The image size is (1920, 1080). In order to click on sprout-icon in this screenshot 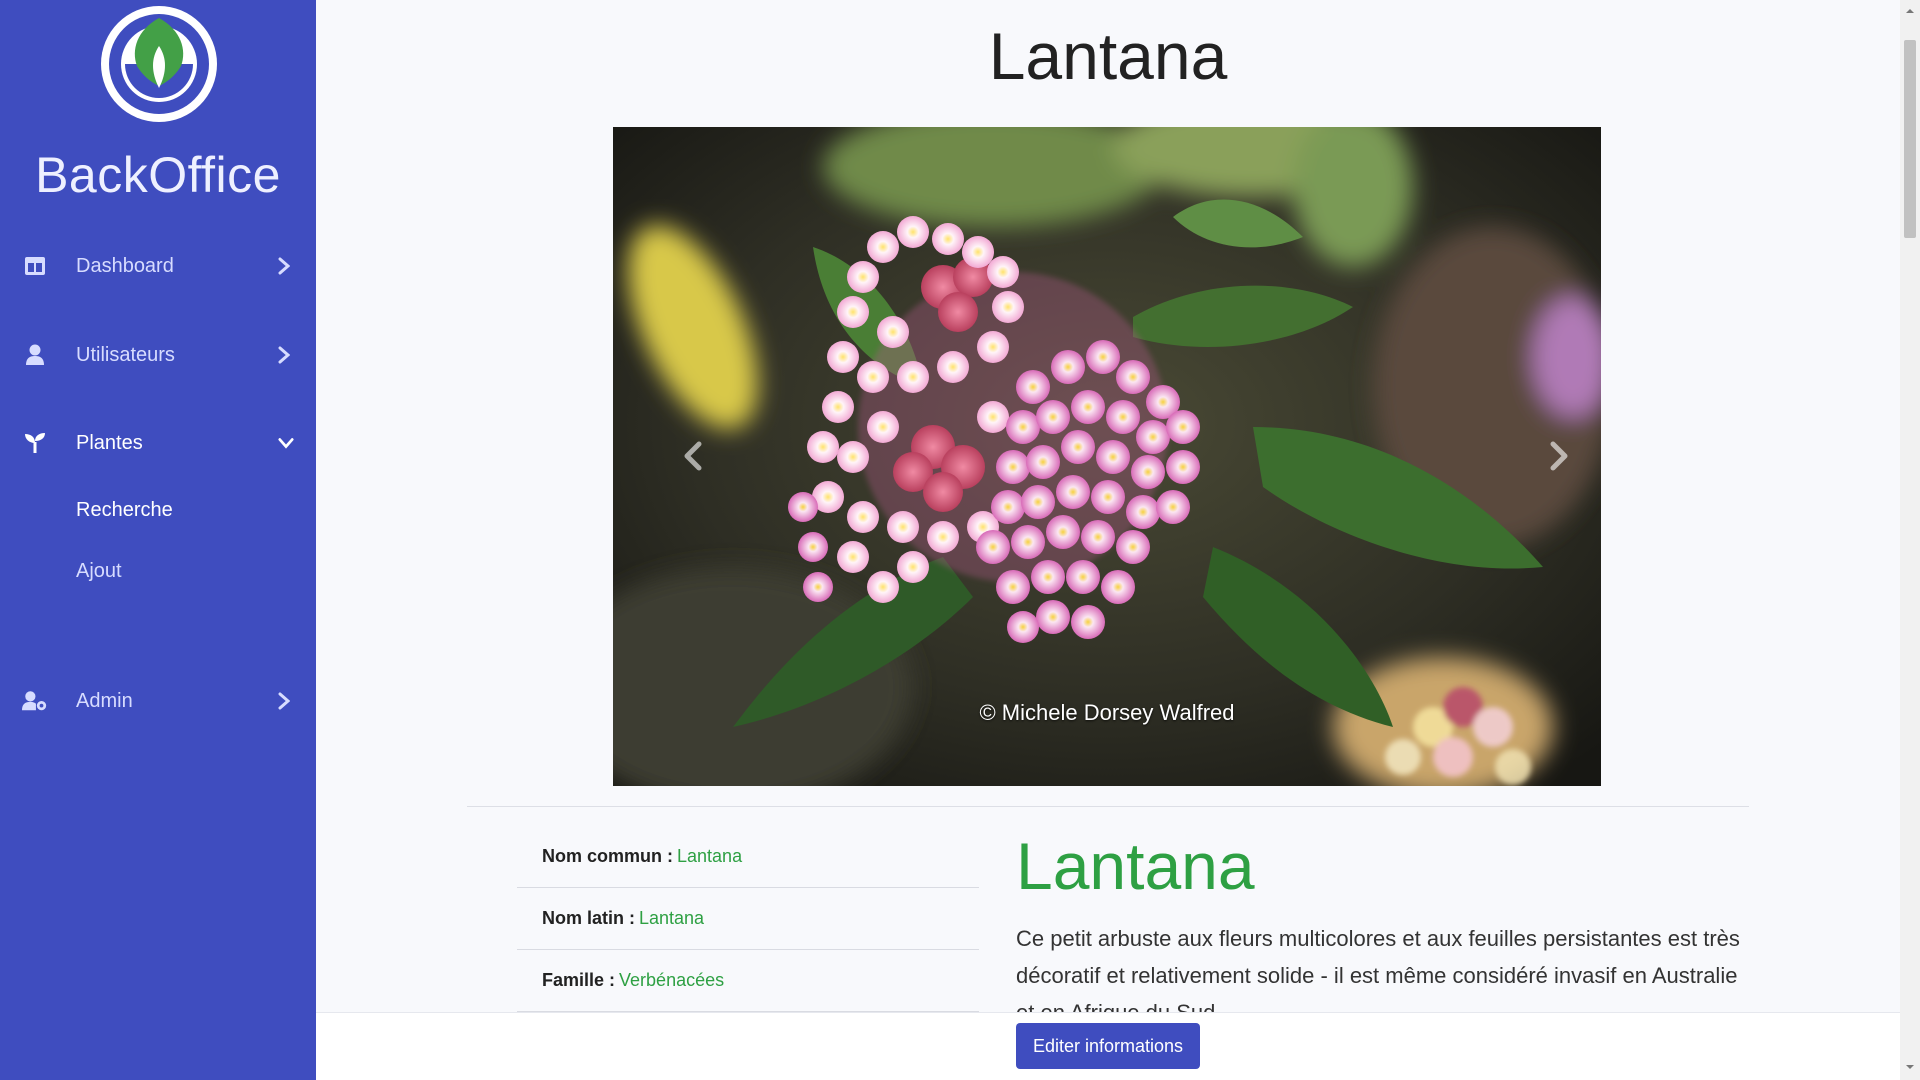, I will do `click(35, 443)`.